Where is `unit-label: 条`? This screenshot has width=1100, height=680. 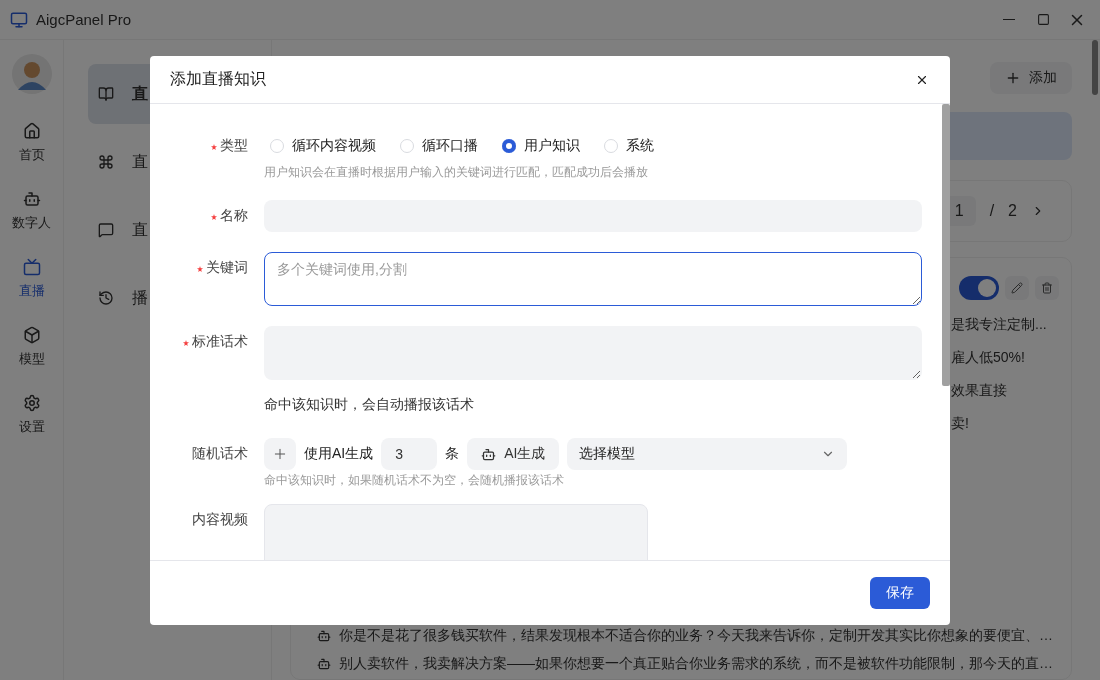
unit-label: 条 is located at coordinates (452, 454).